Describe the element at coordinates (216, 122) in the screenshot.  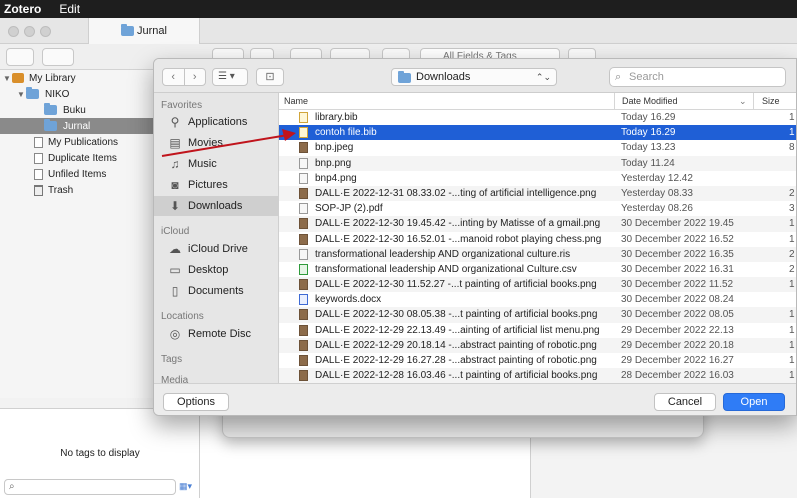
I see `sidebar-item-applications: ⚲ Applications` at that location.